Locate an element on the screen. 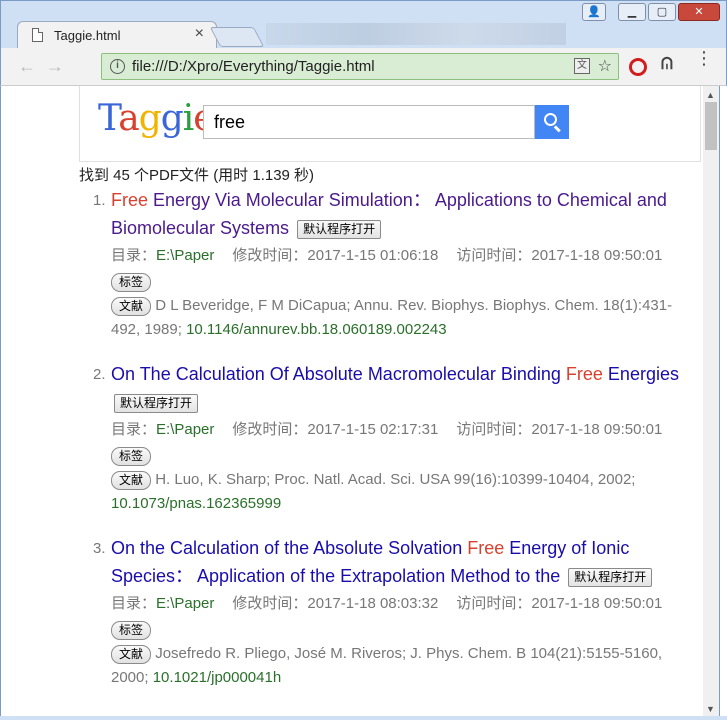 The height and width of the screenshot is (720, 727). back-button: ← is located at coordinates (27, 66).